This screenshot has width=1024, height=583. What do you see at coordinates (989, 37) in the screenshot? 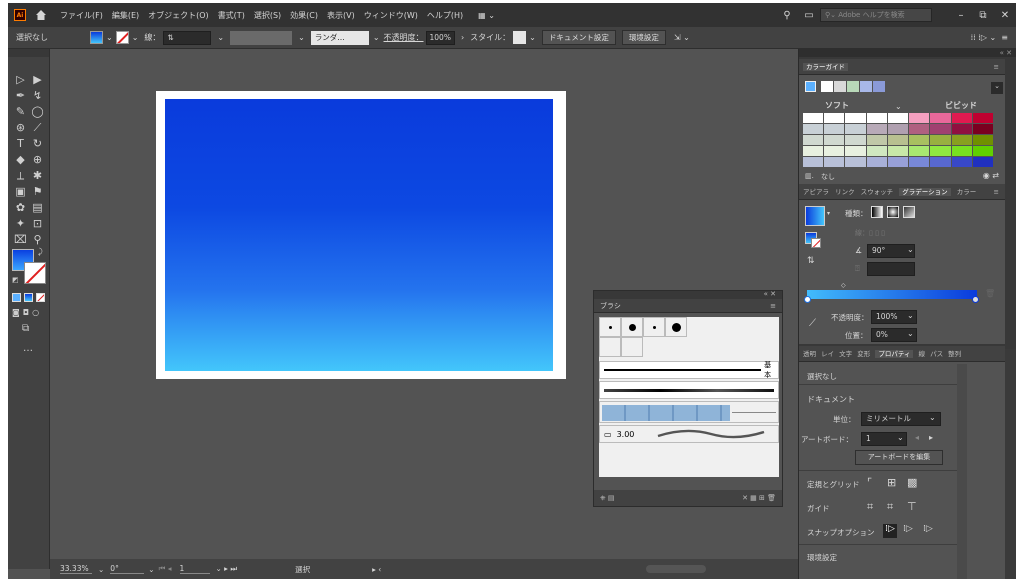
I see `panel-menu-icon: ⁞⁞ ⁞▷ ⌄ ≡` at bounding box center [989, 37].